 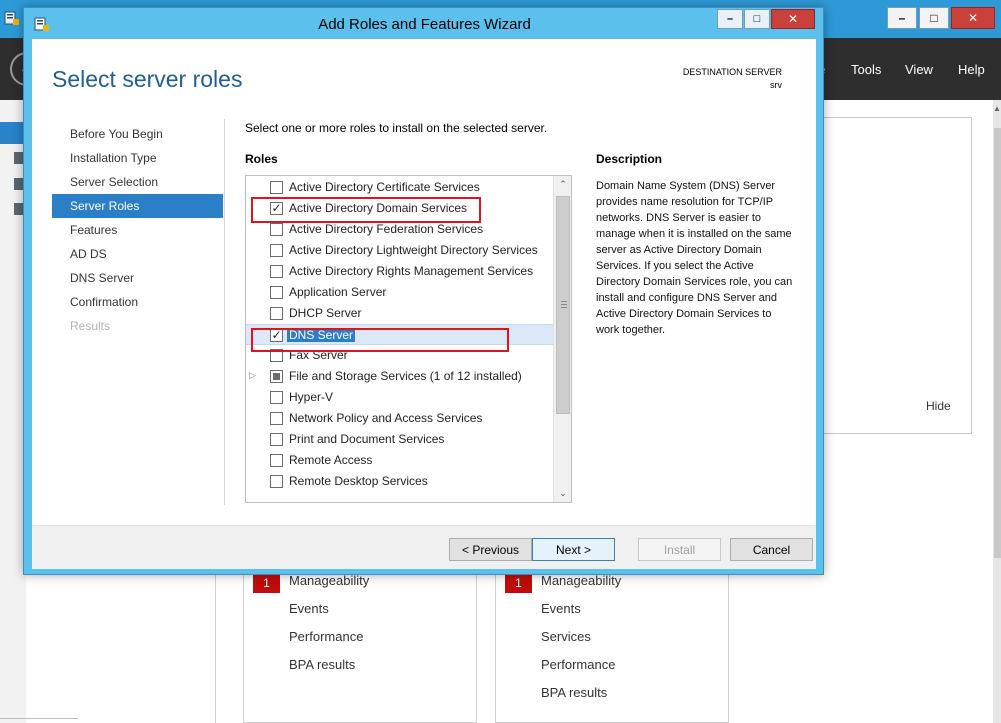 What do you see at coordinates (732, 72) in the screenshot?
I see `destination-server-label: DESTINATION SERVER` at bounding box center [732, 72].